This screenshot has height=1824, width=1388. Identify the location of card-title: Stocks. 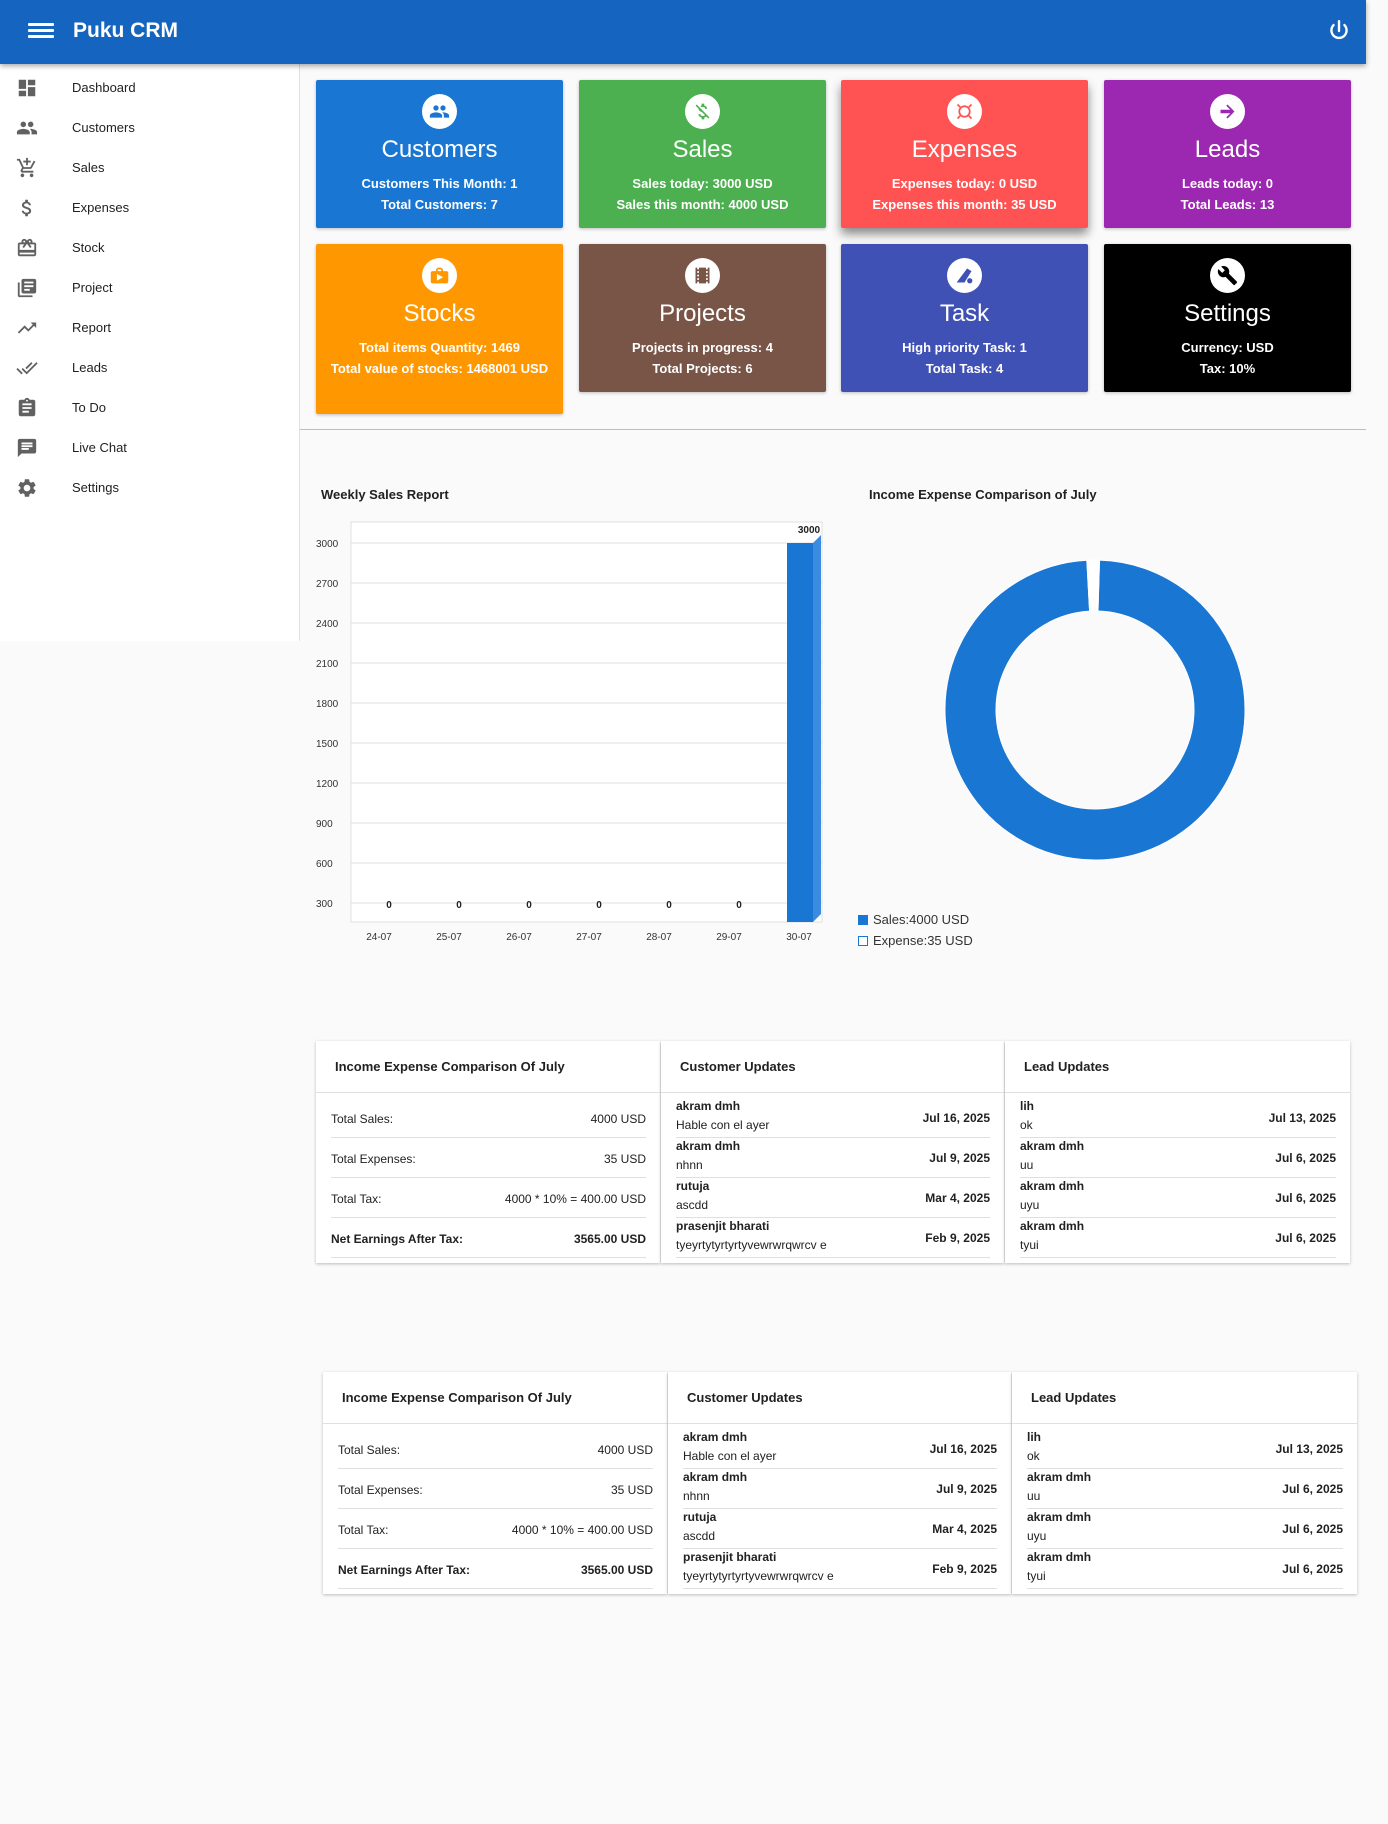
(439, 313).